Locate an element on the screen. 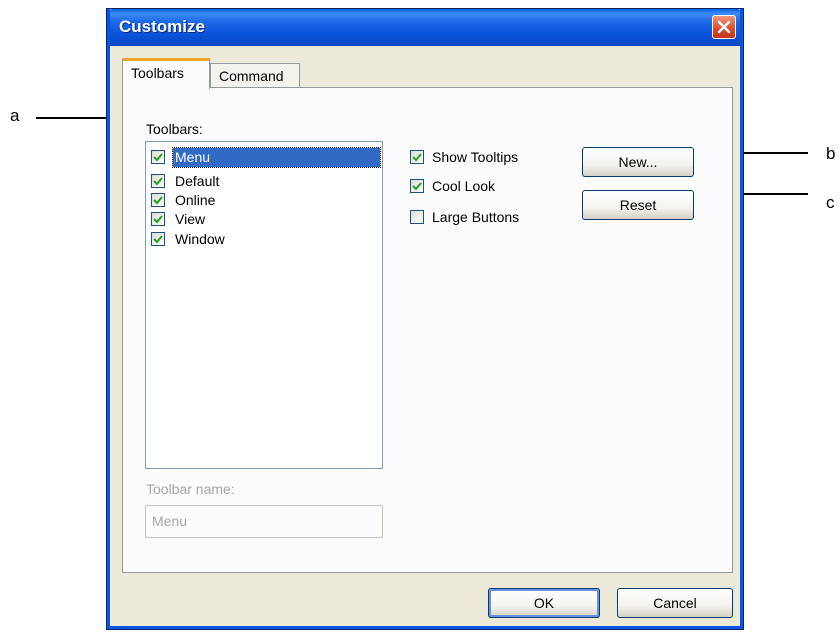 The height and width of the screenshot is (634, 840). ok-button: OK is located at coordinates (544, 603).